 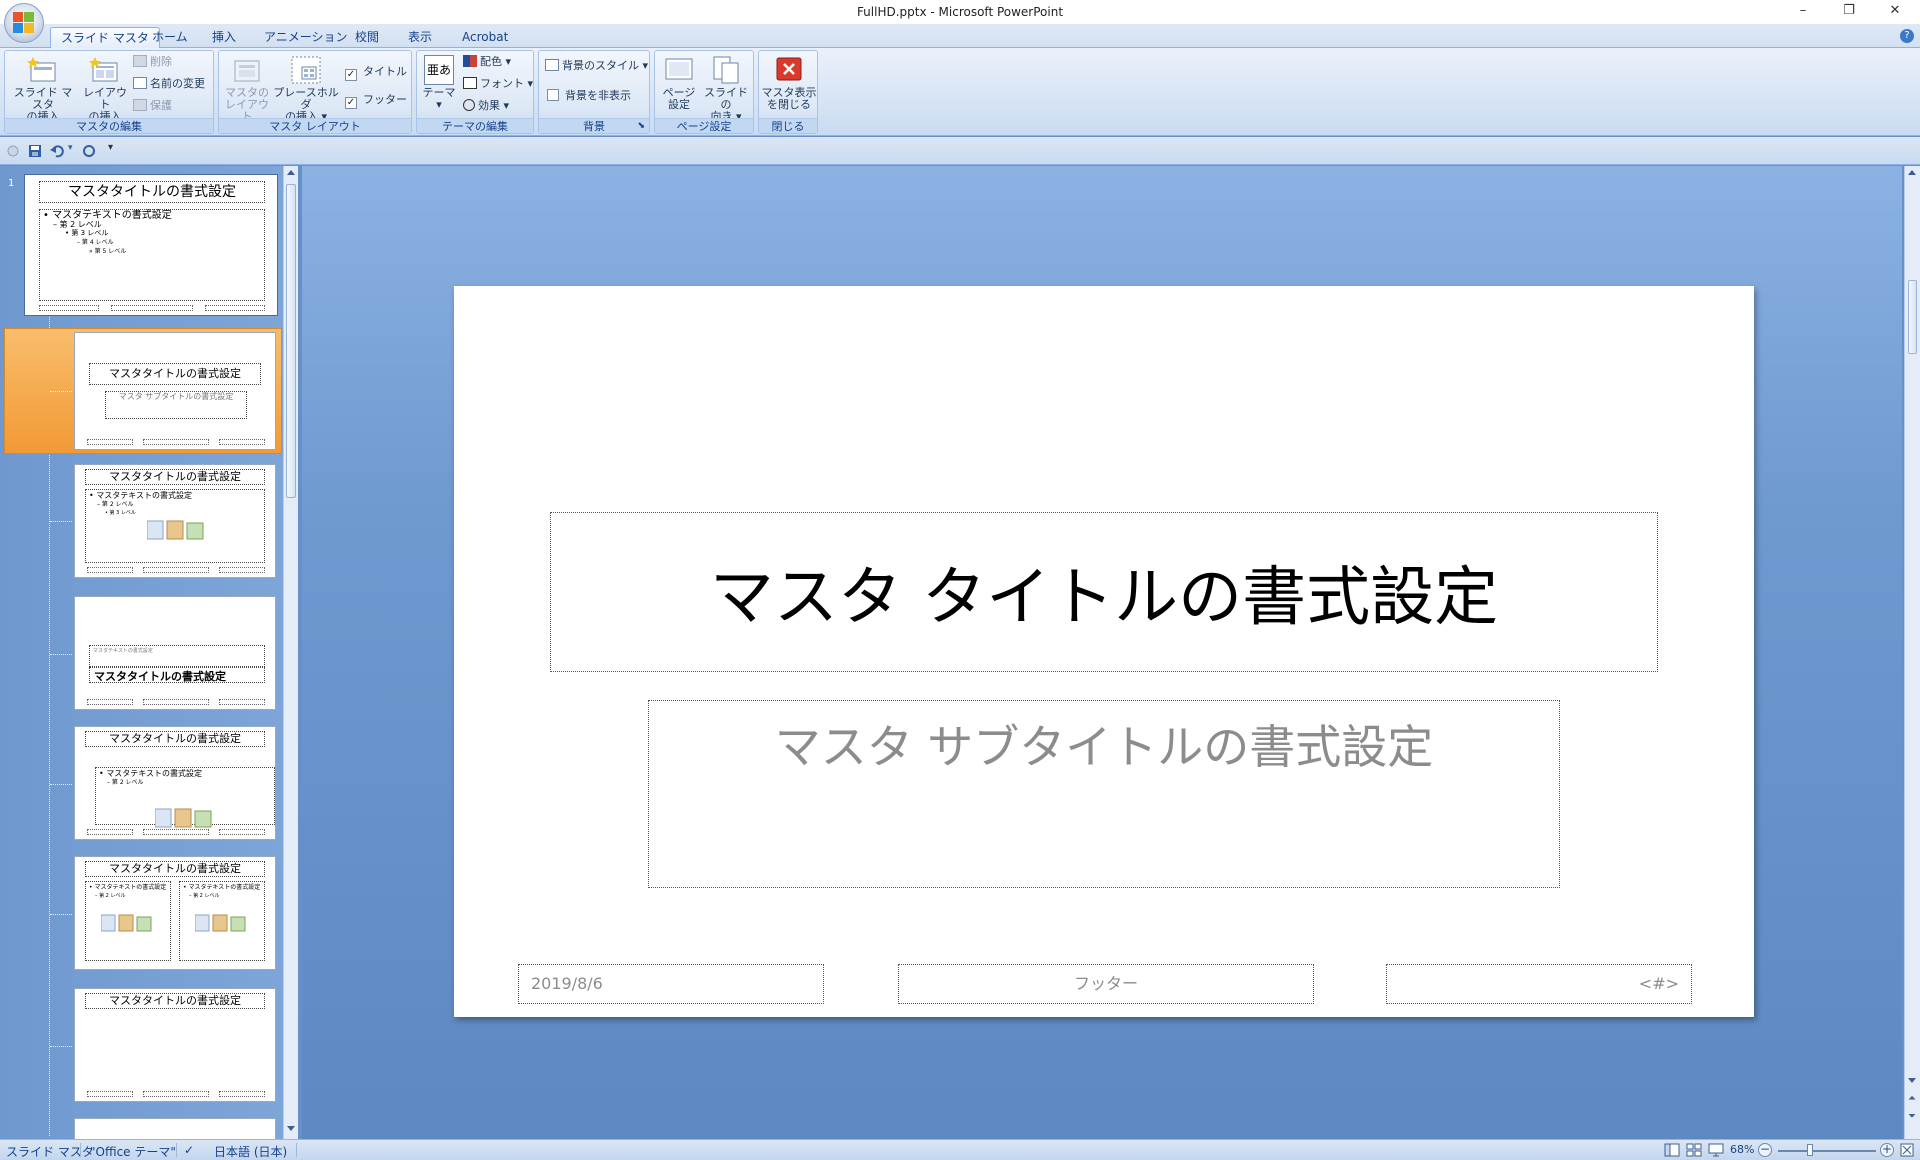 What do you see at coordinates (175, 783) in the screenshot?
I see `thumb-content-layout-2: マスタタイトルの書式設定 • マスタテキストの書式設定 – 第 2 レベル` at bounding box center [175, 783].